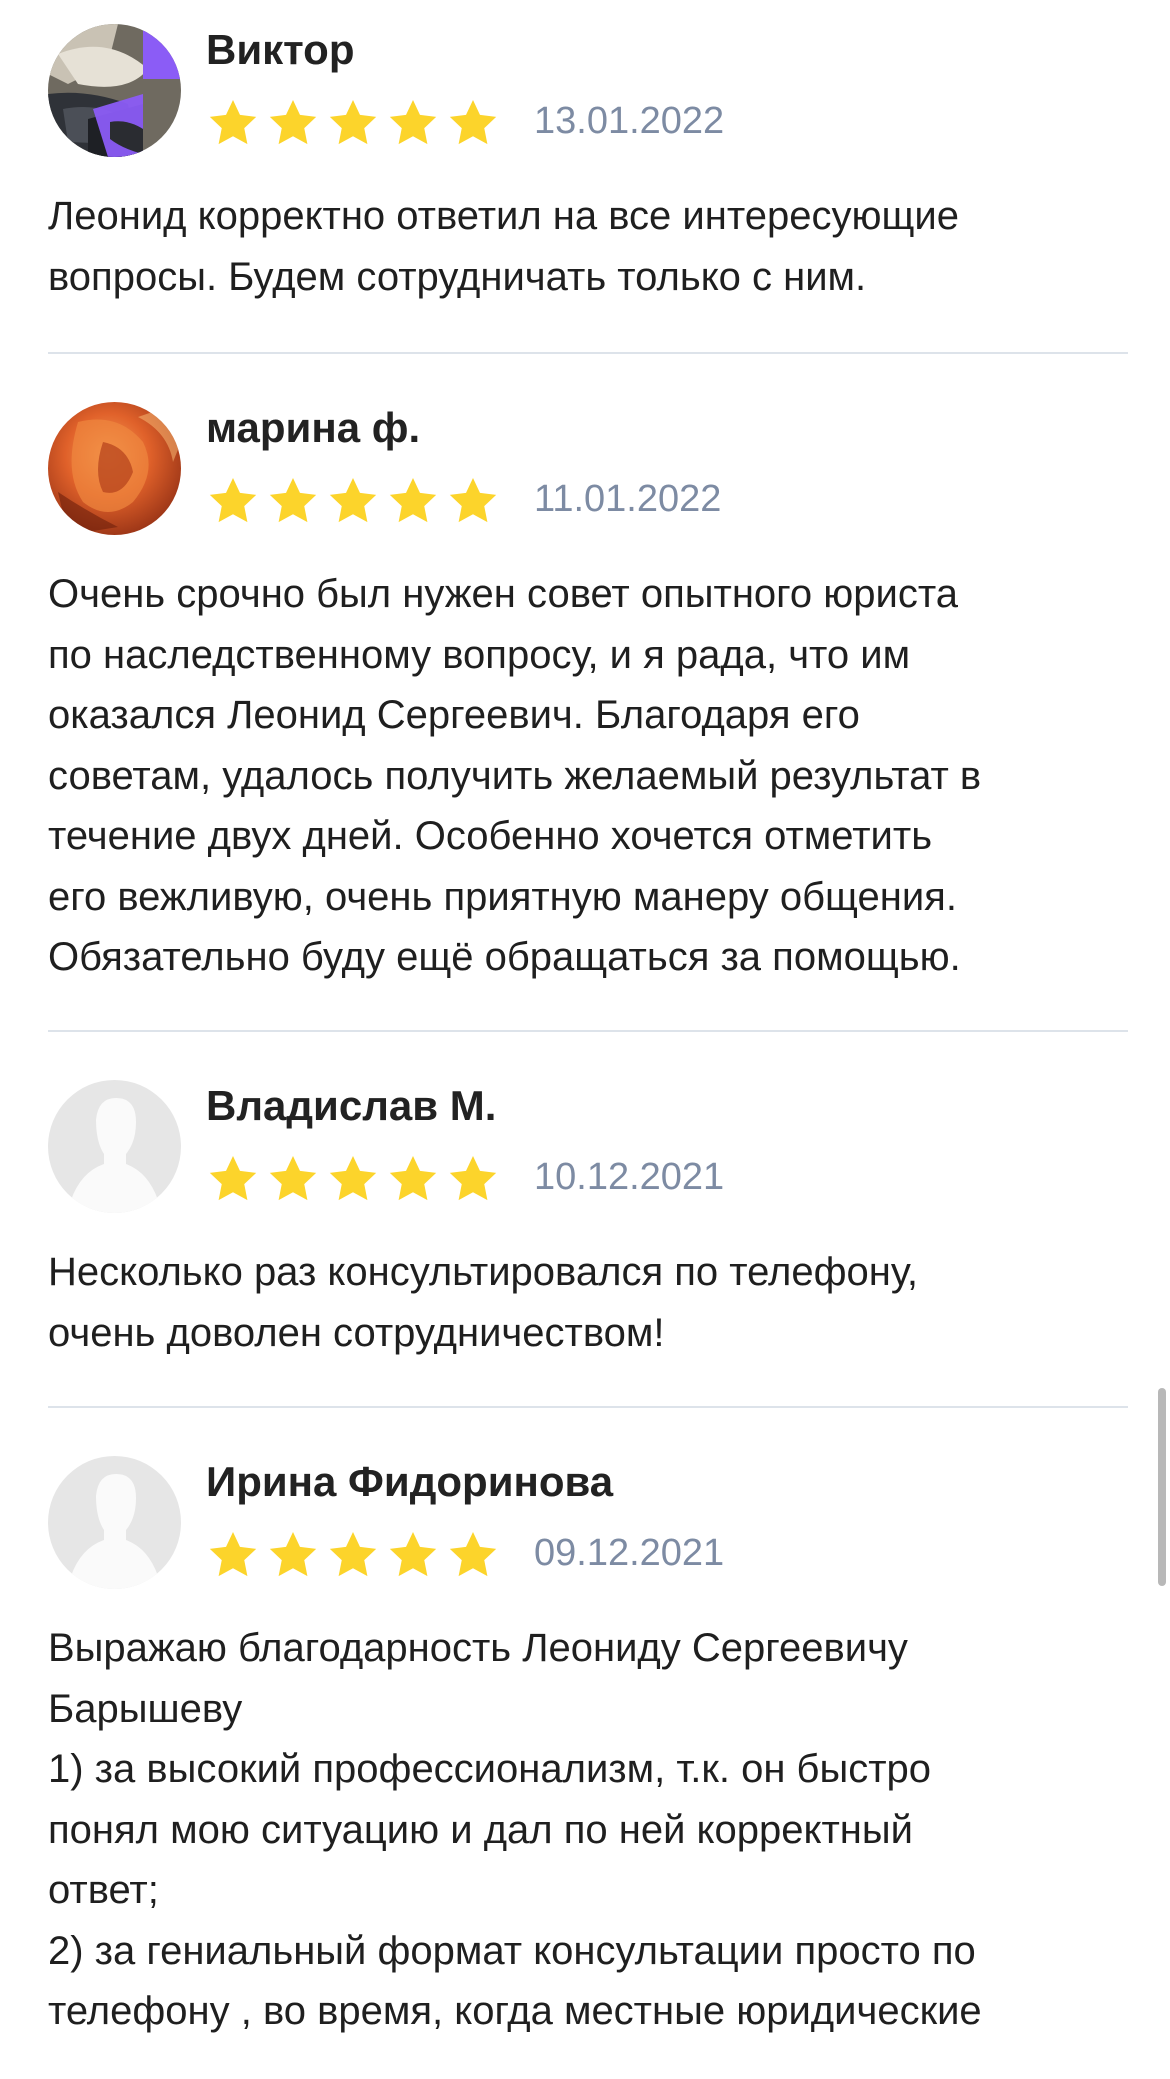  I want to click on review-author: Ирина Фидоринова, so click(410, 1481).